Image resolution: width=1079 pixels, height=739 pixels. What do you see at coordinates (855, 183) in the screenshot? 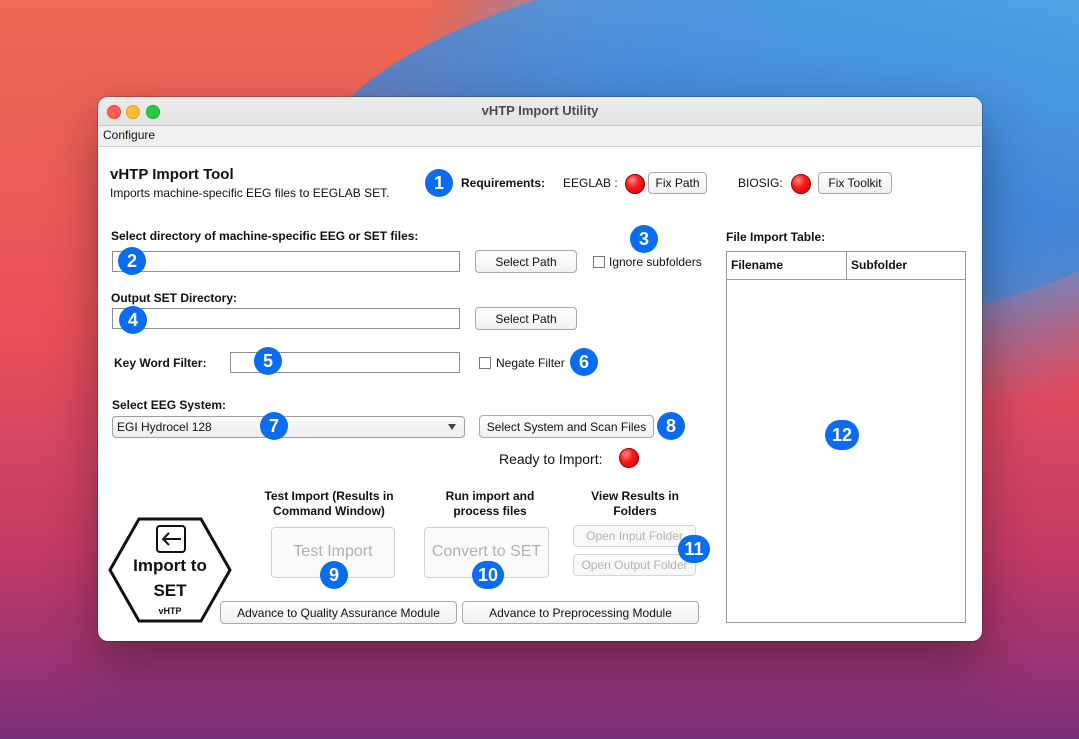
I see `fix-toolkit-button: Fix Toolkit` at bounding box center [855, 183].